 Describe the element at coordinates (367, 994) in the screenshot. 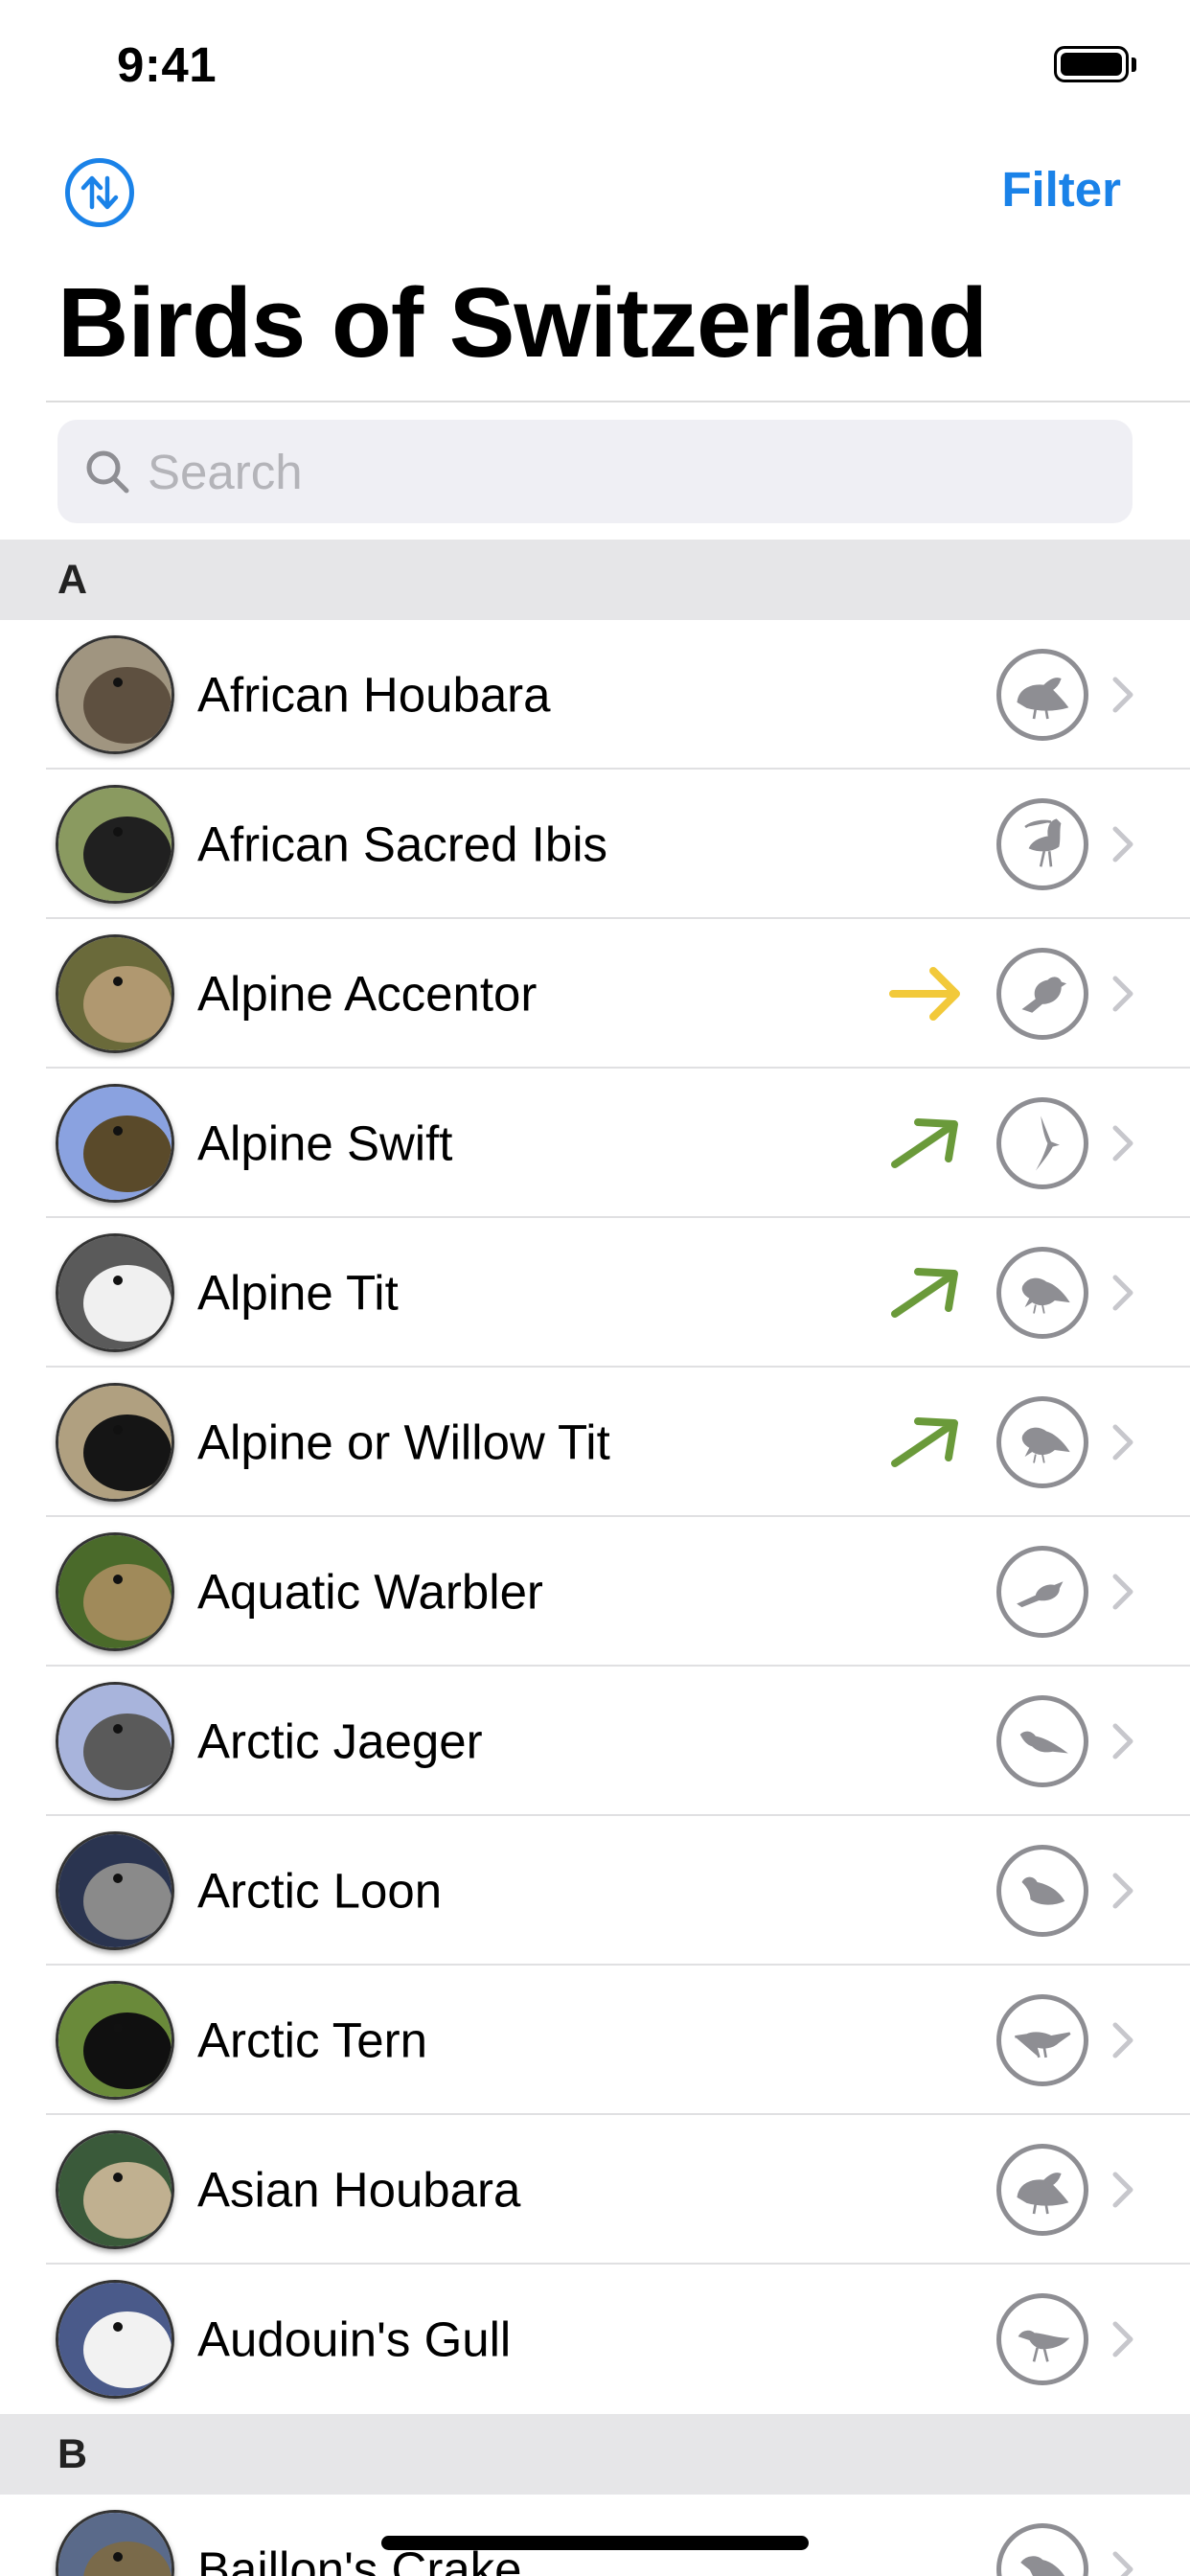

I see `bird-name: Alpine Accentor` at that location.